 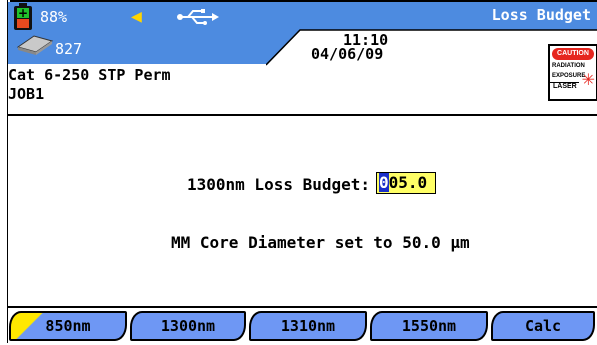 What do you see at coordinates (69, 49) in the screenshot?
I see `memory-count: 827` at bounding box center [69, 49].